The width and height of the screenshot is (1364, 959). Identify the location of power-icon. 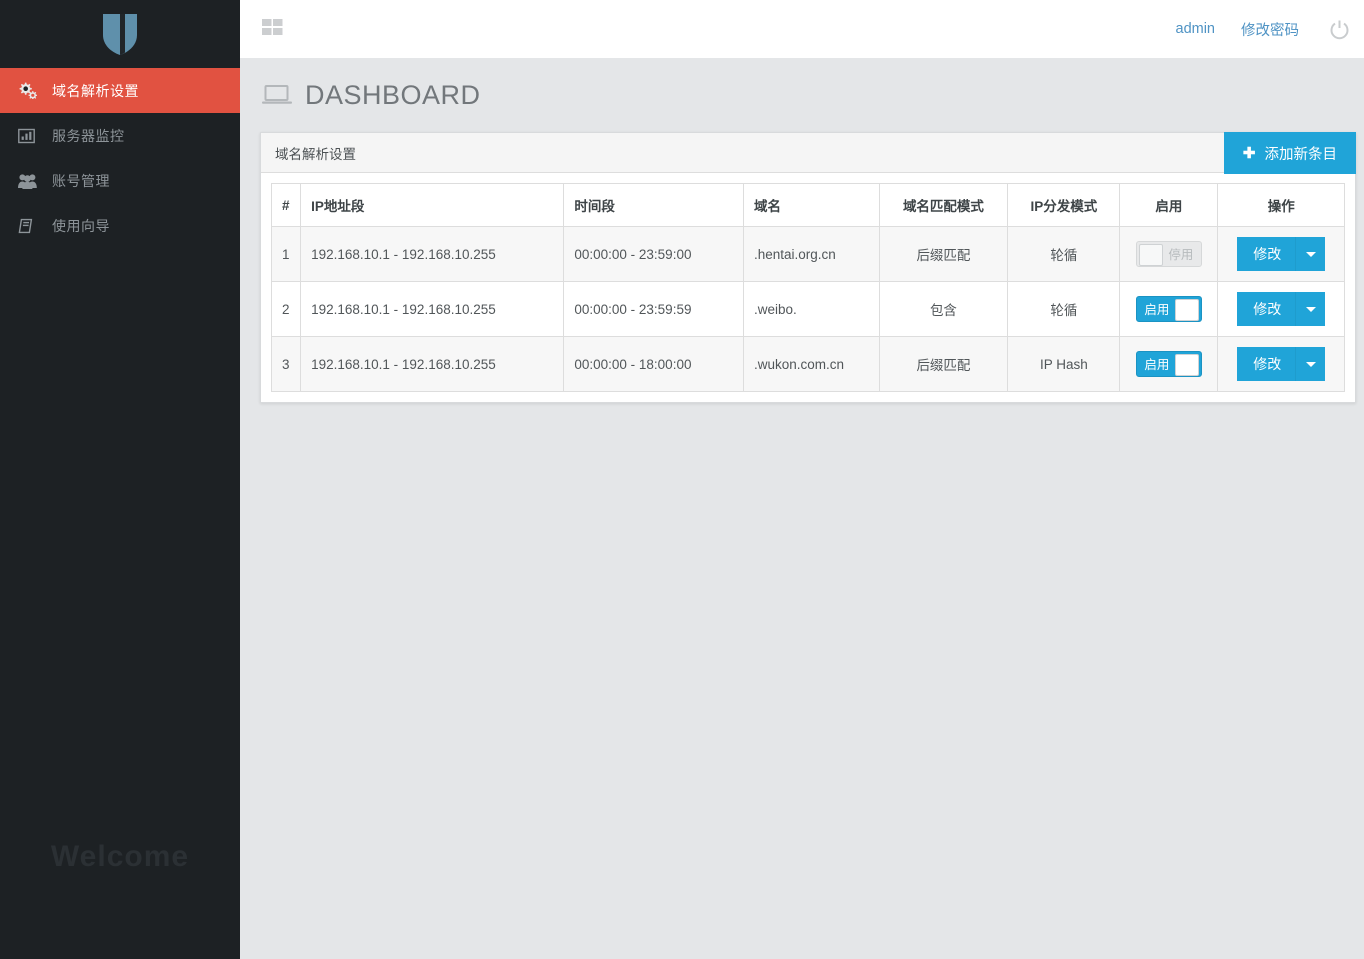
(1339, 29).